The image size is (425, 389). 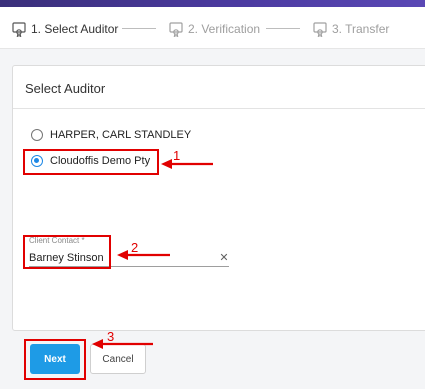 What do you see at coordinates (57, 240) in the screenshot?
I see `field-label: Client Contact *` at bounding box center [57, 240].